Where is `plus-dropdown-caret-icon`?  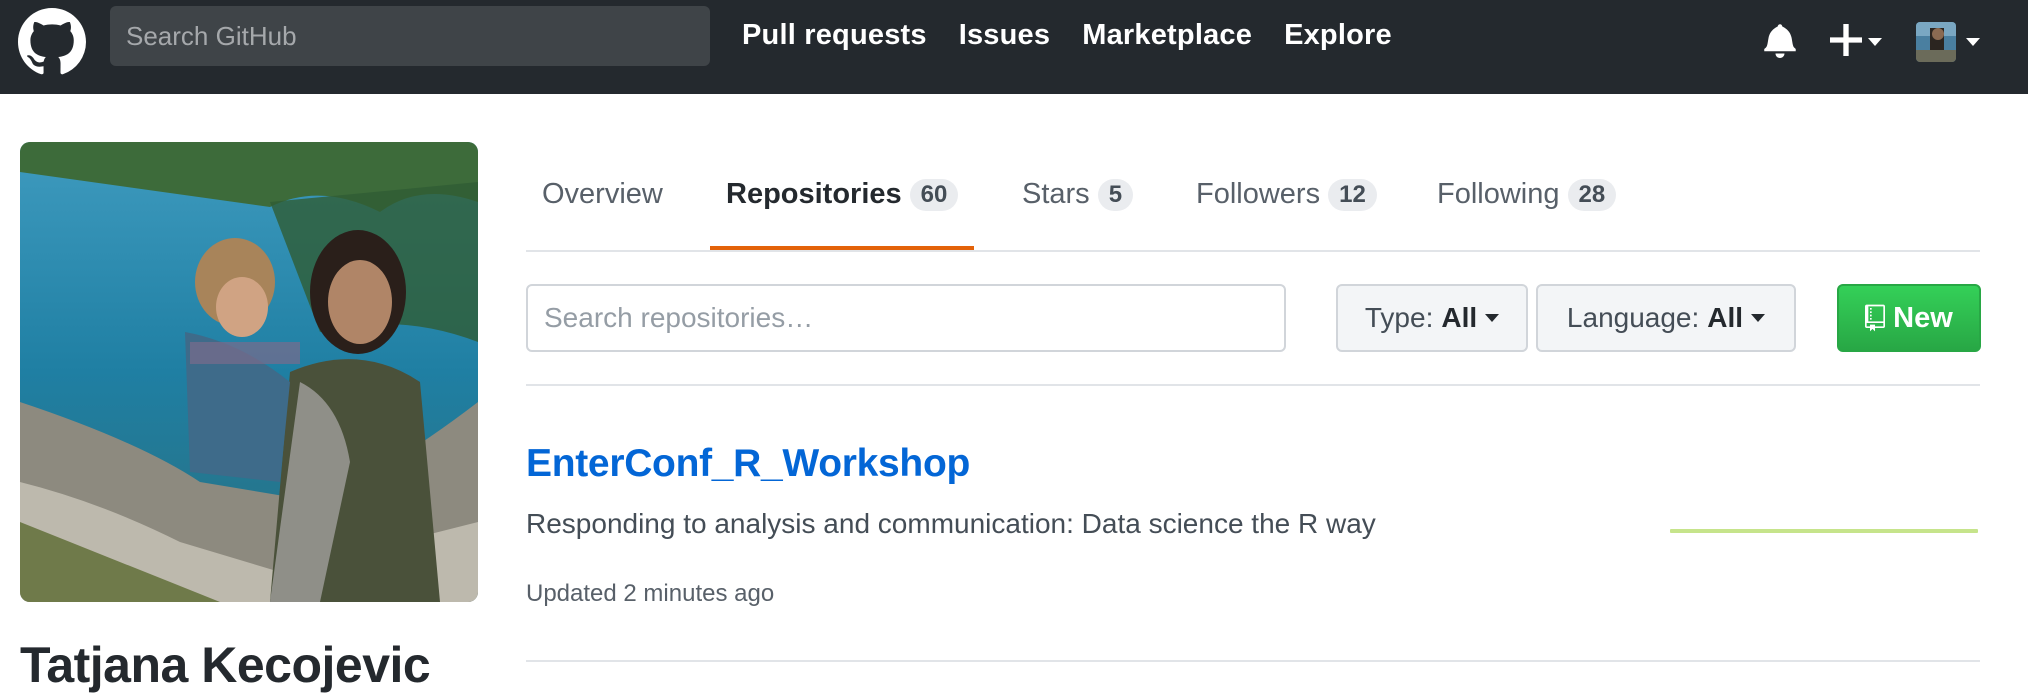 plus-dropdown-caret-icon is located at coordinates (1875, 42).